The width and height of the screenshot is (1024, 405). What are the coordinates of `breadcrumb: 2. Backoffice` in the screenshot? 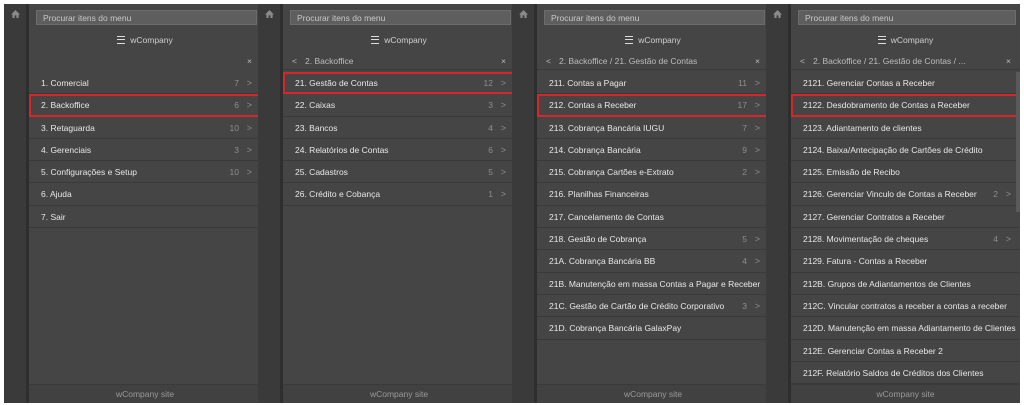 It's located at (398, 61).